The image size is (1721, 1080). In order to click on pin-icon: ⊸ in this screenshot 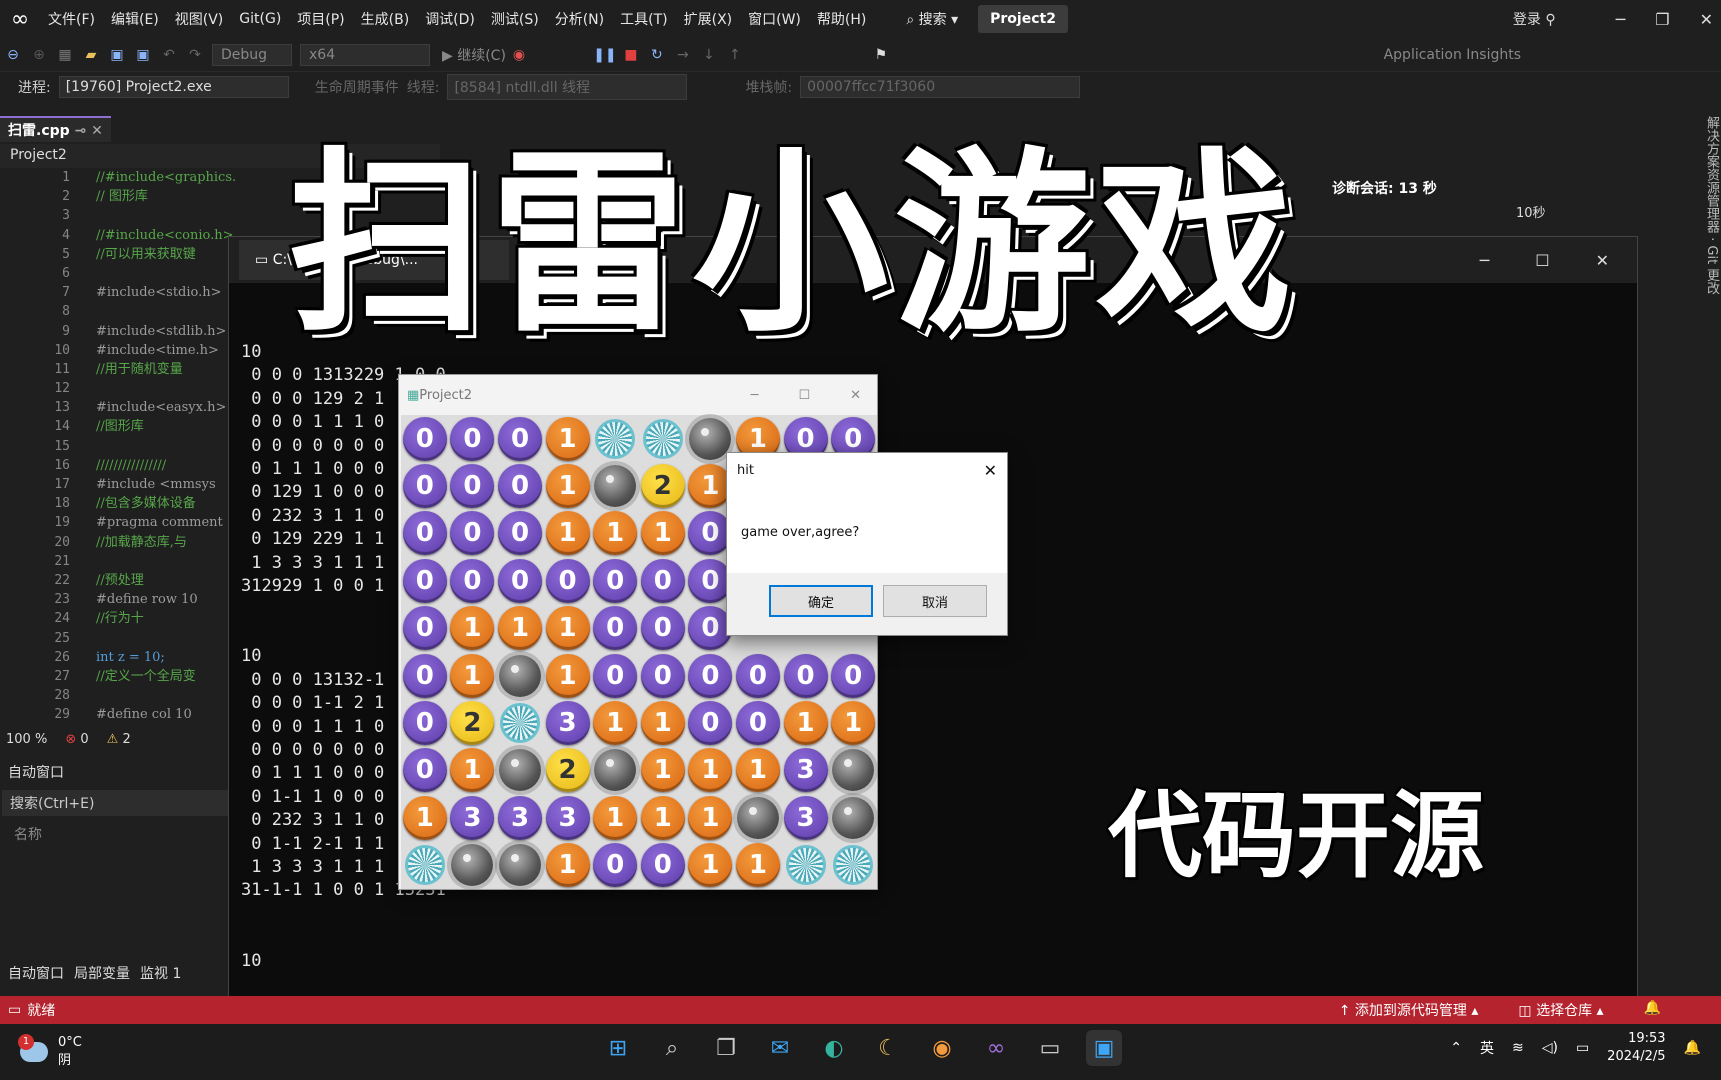, I will do `click(81, 131)`.